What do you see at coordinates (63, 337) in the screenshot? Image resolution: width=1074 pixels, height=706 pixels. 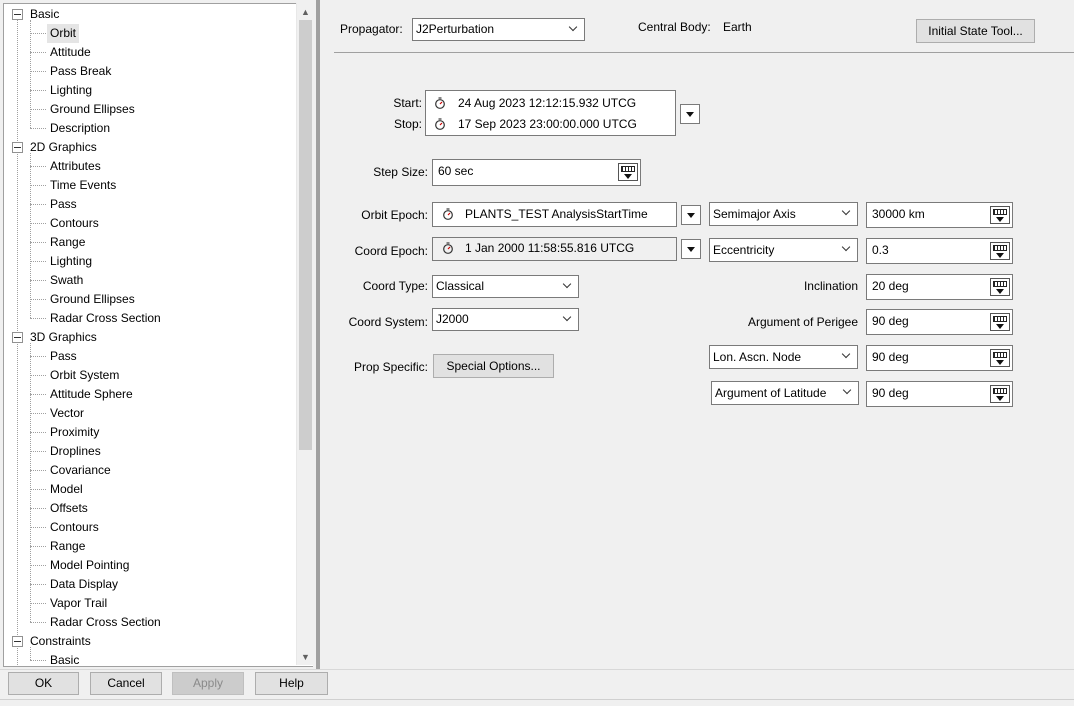 I see `tree-category: 3D Graphics` at bounding box center [63, 337].